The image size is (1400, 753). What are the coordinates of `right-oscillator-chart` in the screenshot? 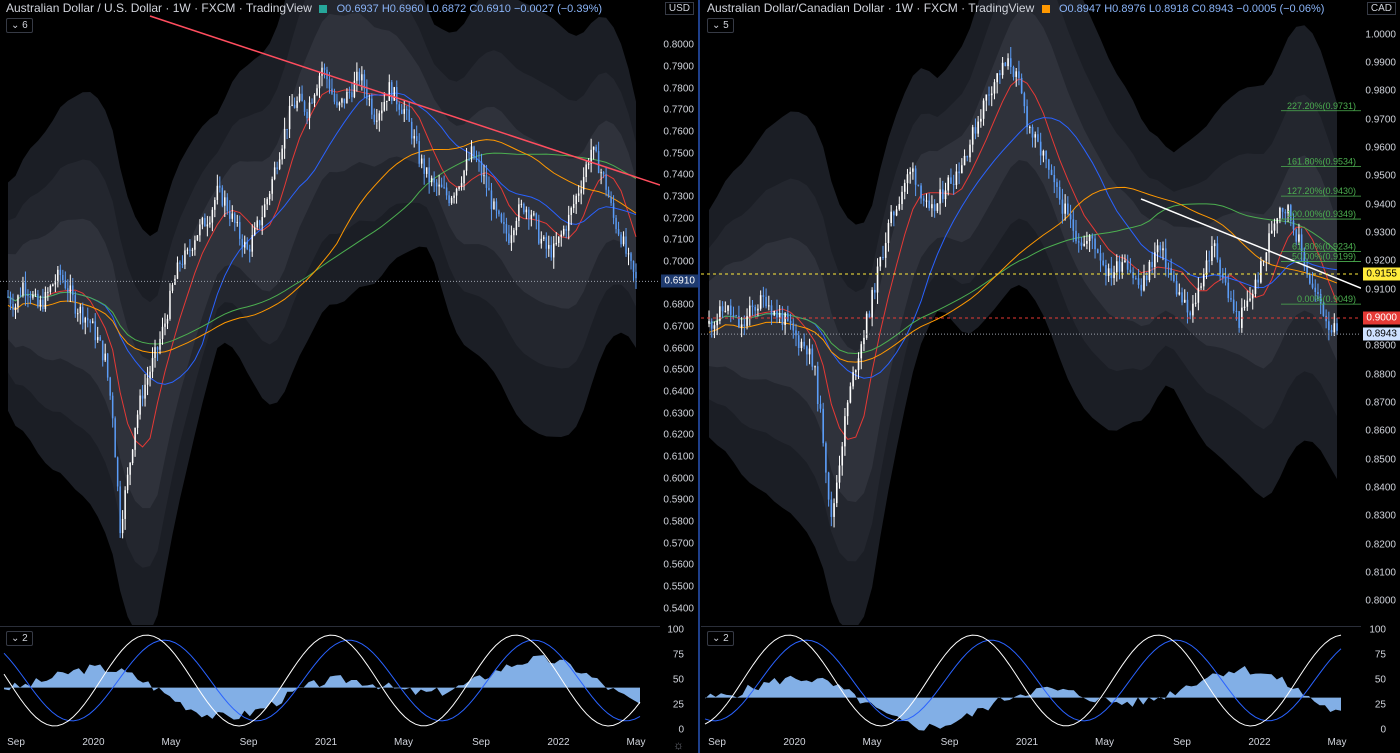 It's located at (1031, 682).